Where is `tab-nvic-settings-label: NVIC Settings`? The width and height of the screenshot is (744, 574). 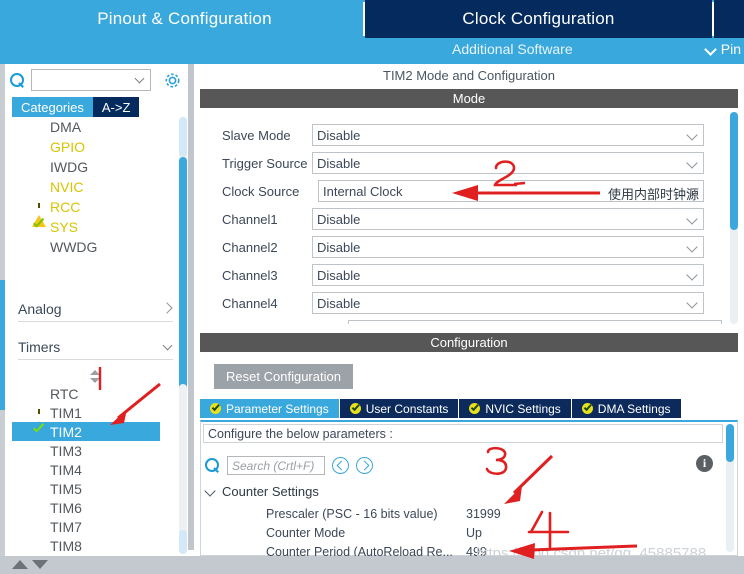 tab-nvic-settings-label: NVIC Settings is located at coordinates (523, 408).